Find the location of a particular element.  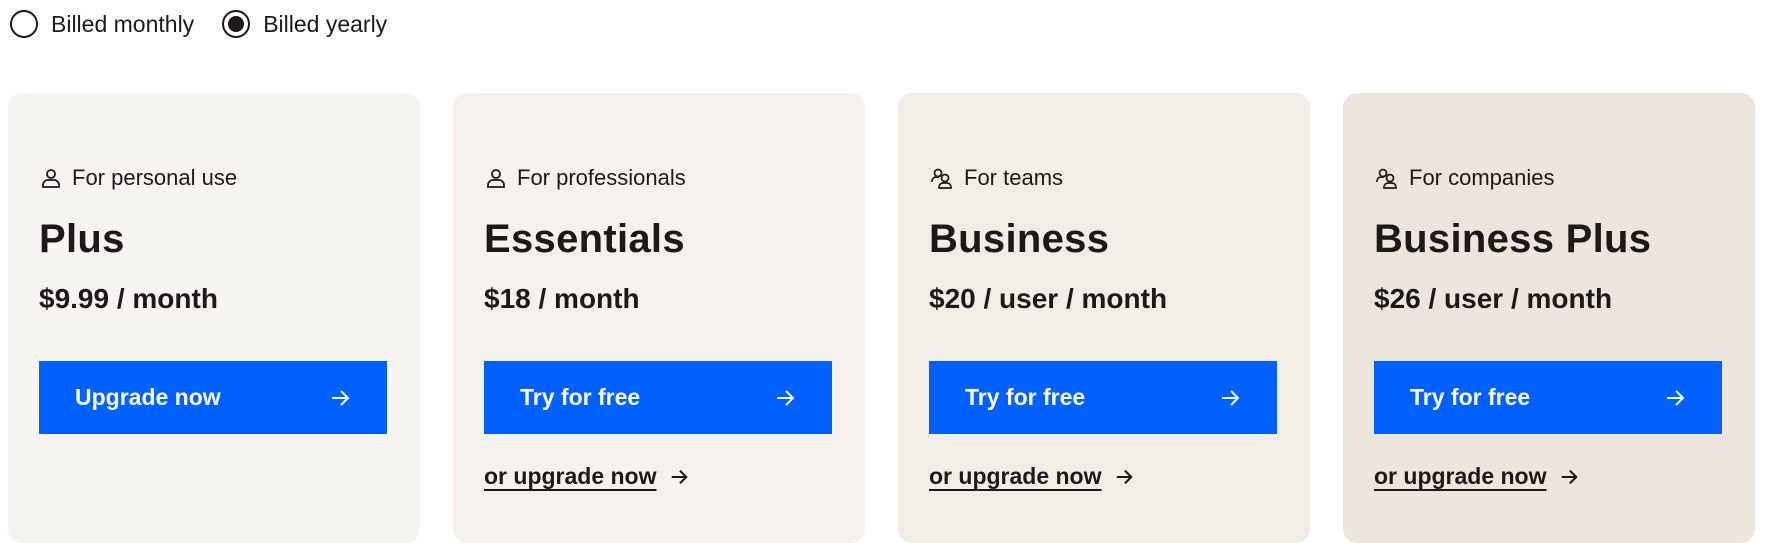

billing-toggle: Billed monthly Billed yearly is located at coordinates (212, 24).